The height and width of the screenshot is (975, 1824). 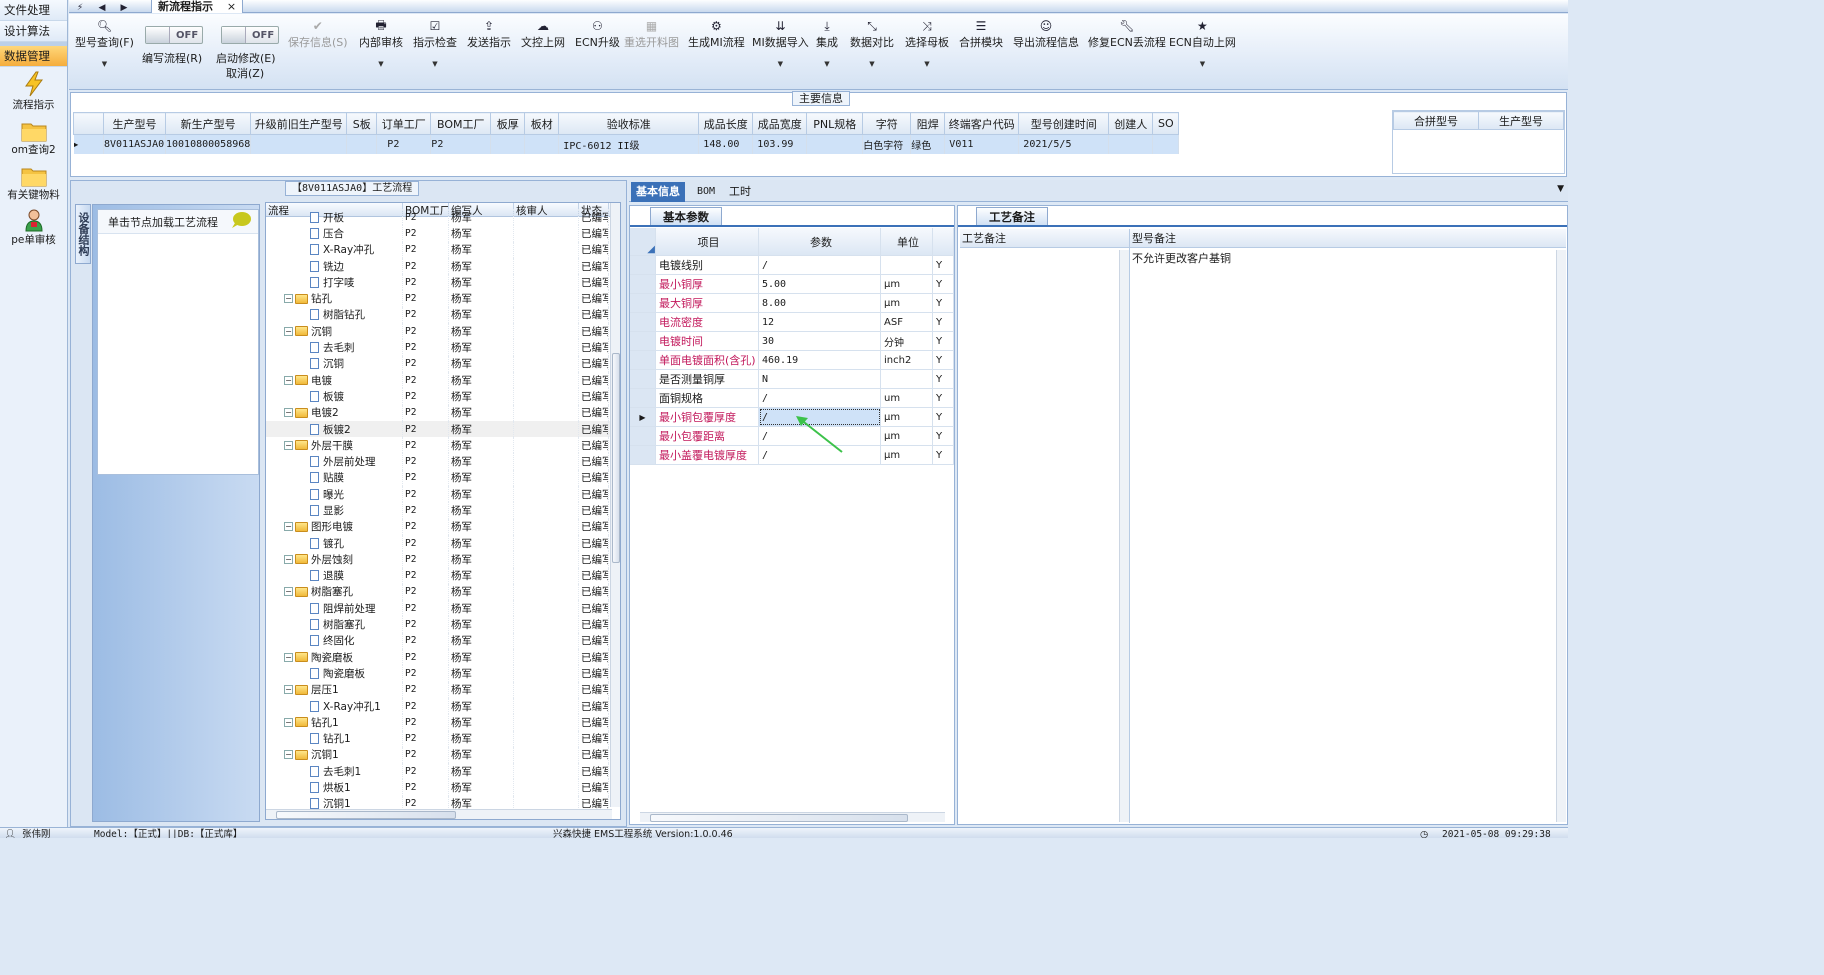 I want to click on col-header: BOM工厂, so click(x=461, y=123).